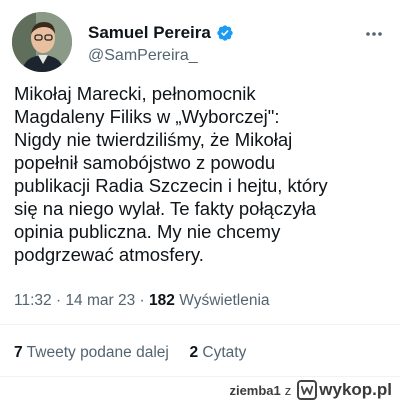  I want to click on tweet-stats: 7 Tweety podane dalej 2 Cytaty, so click(130, 353).